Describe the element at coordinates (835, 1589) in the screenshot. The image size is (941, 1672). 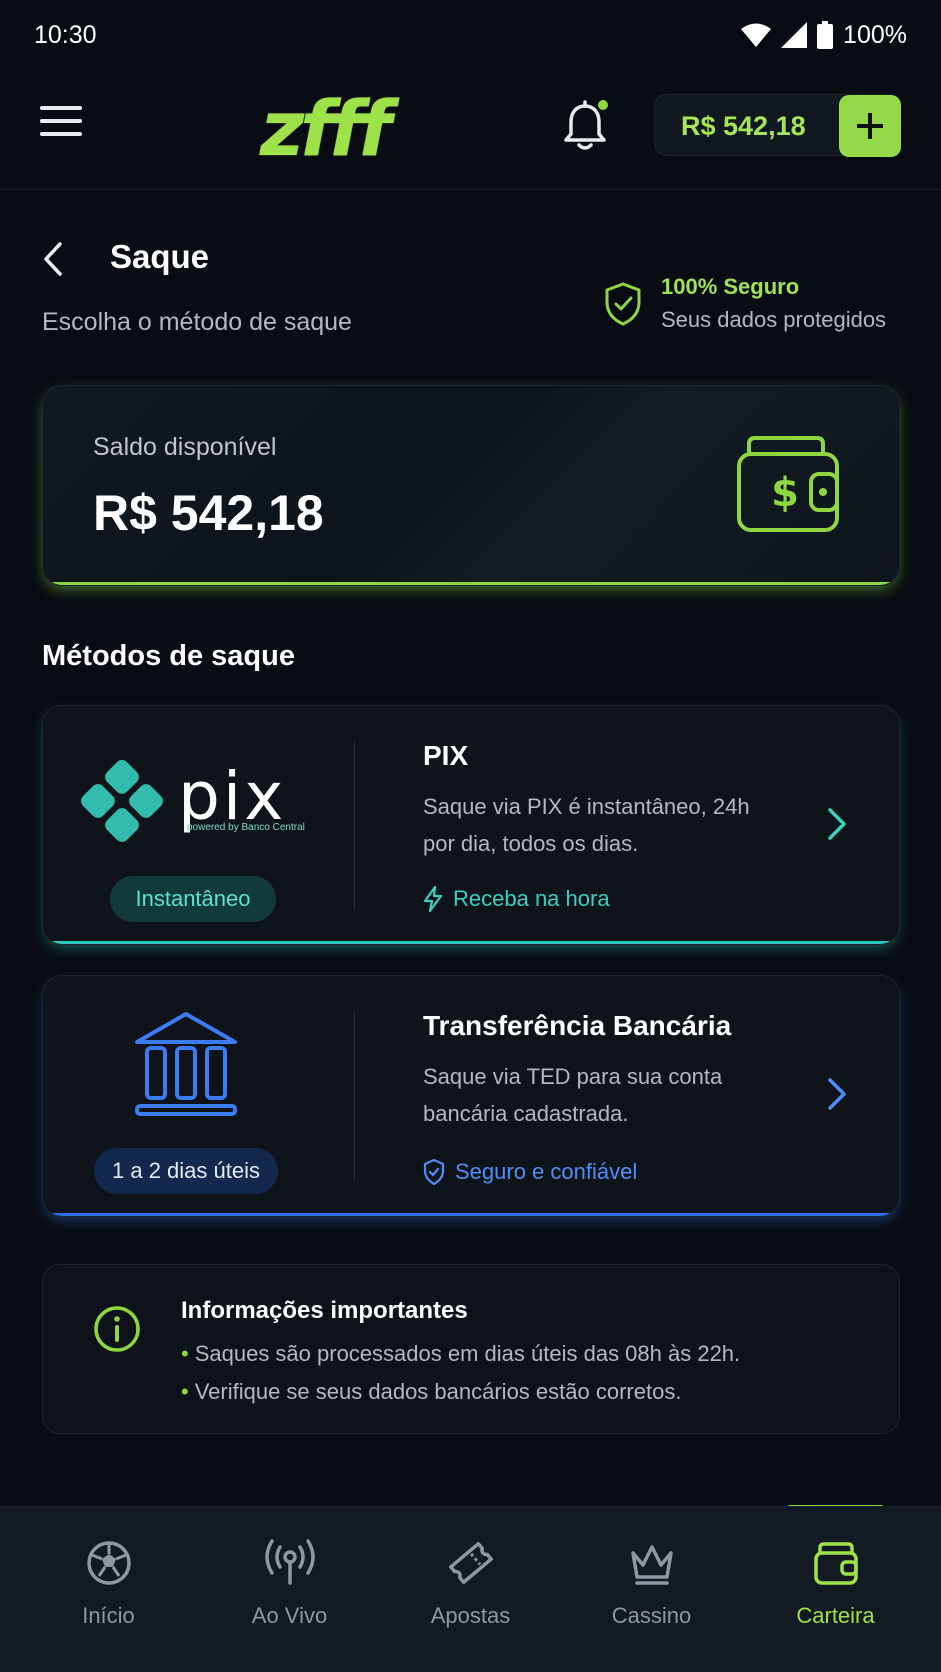
I see `nav-item-carteira: Carteira` at that location.